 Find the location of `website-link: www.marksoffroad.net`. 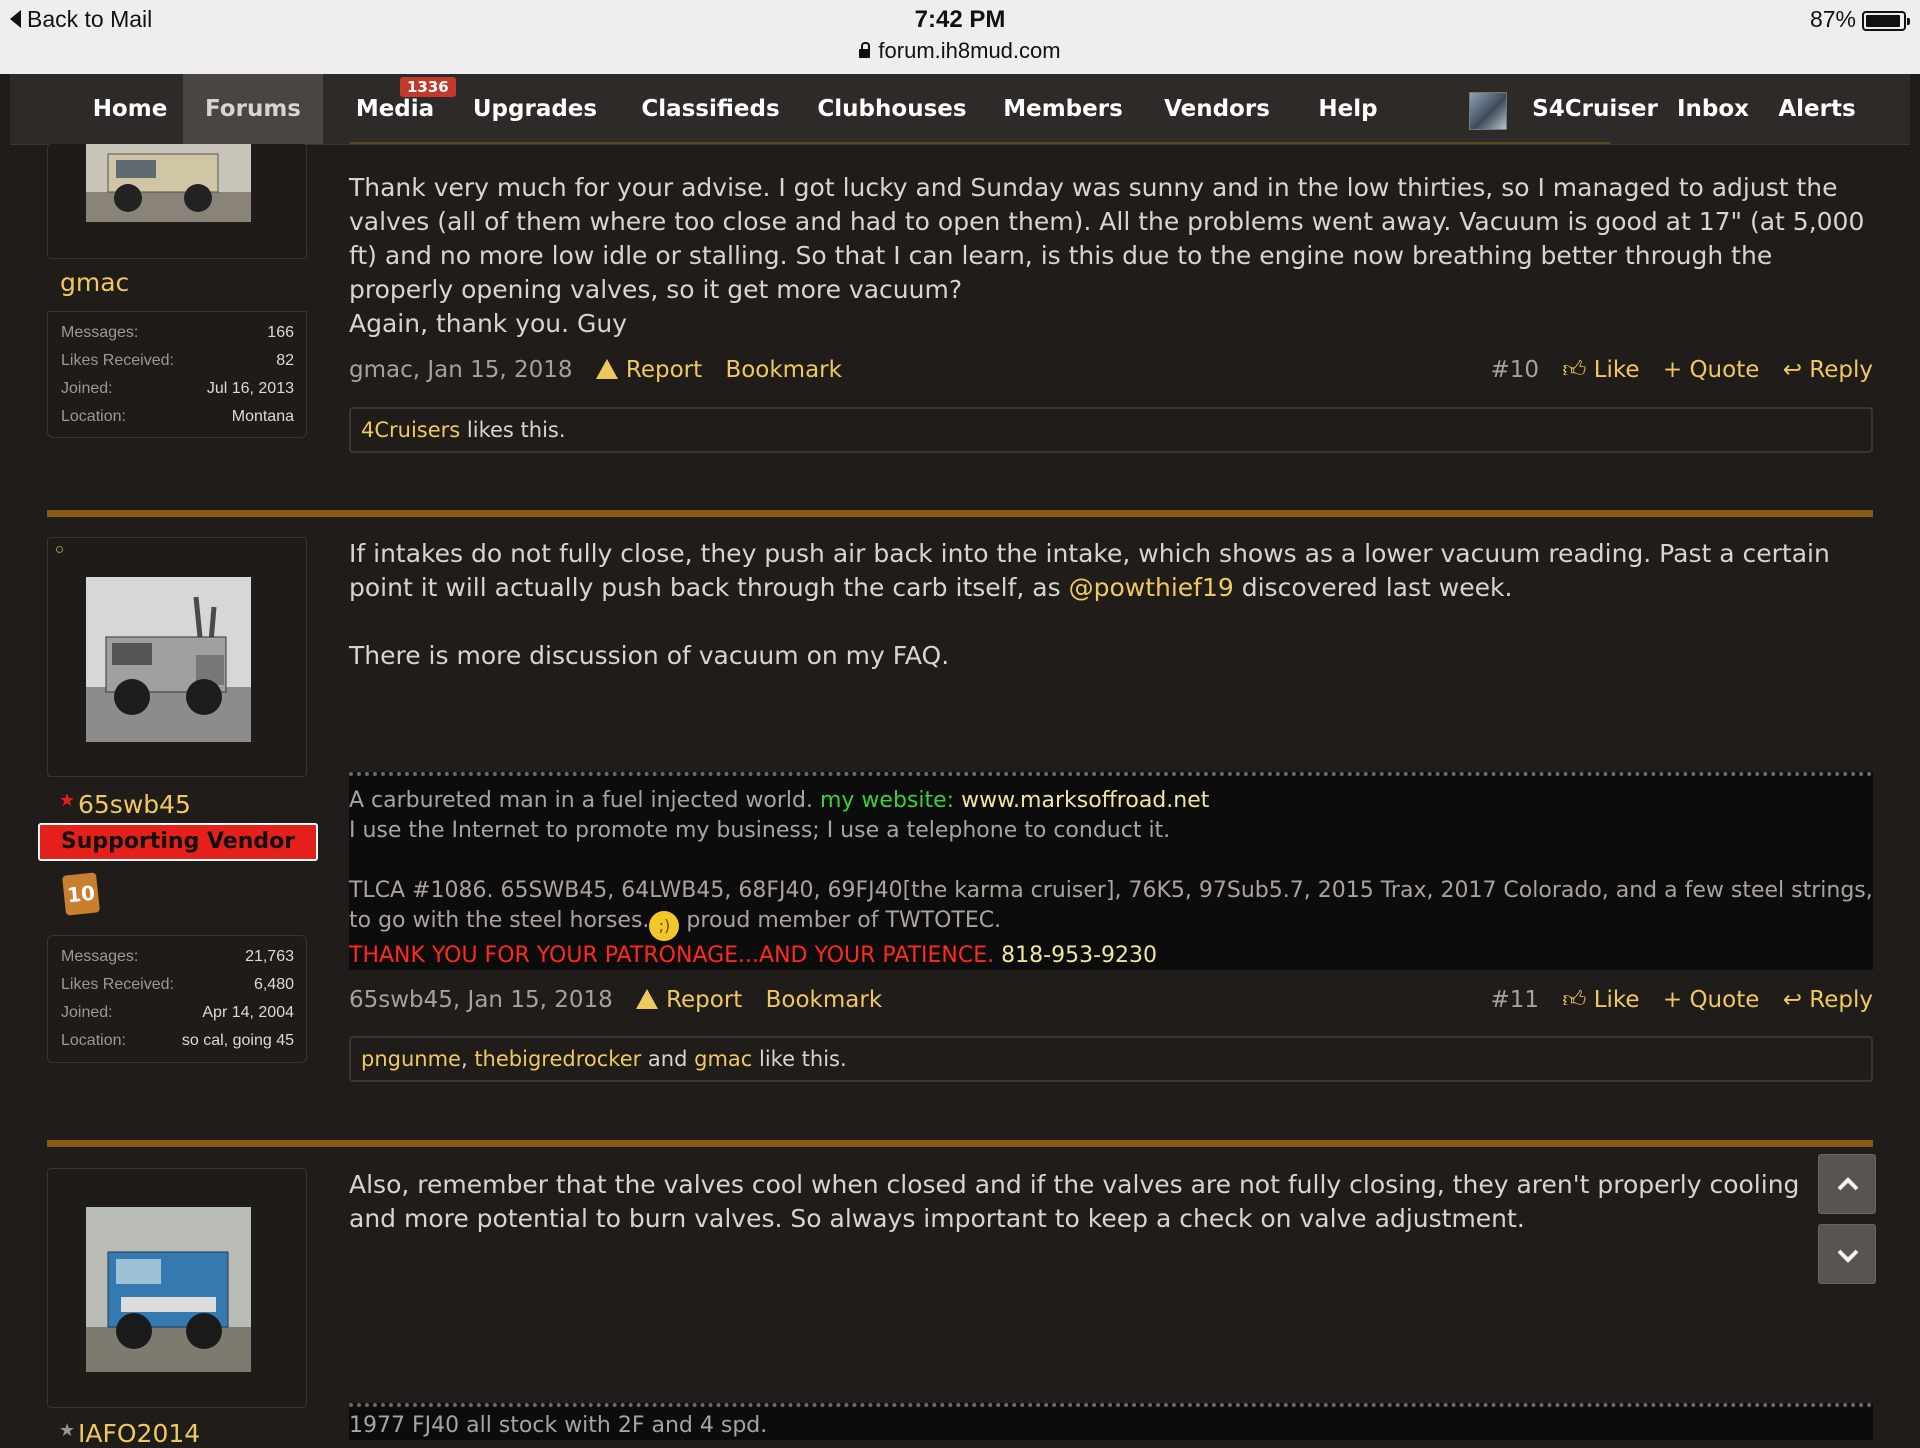

website-link: www.marksoffroad.net is located at coordinates (1085, 800).